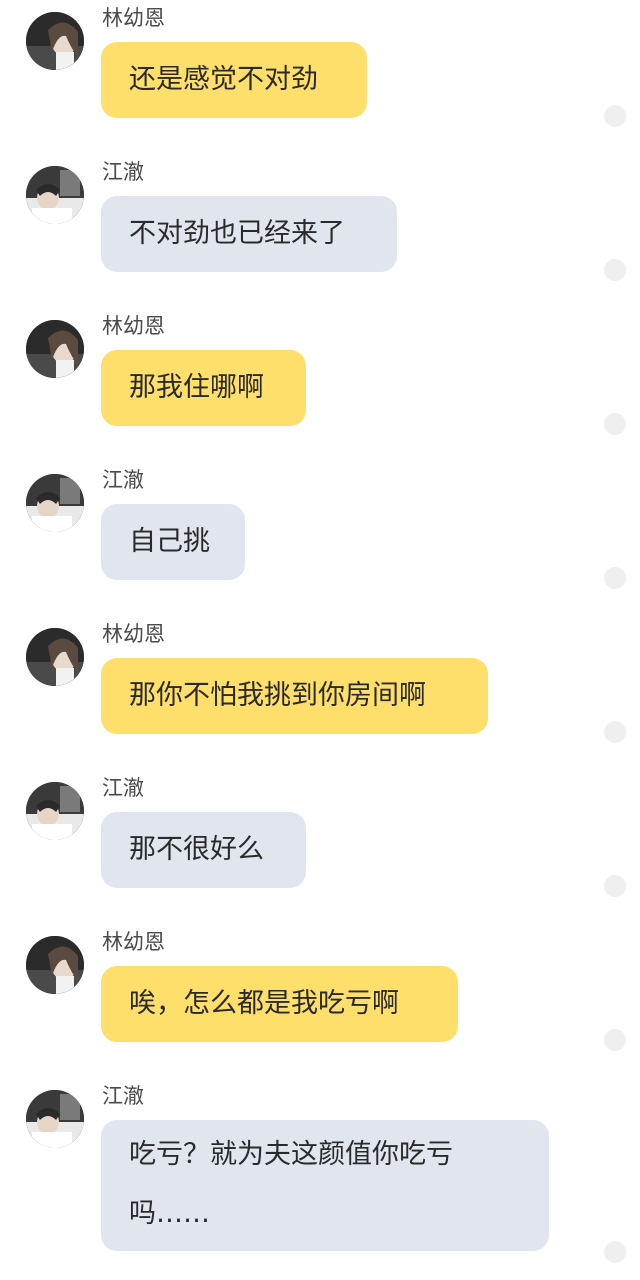 Image resolution: width=640 pixels, height=1280 pixels. Describe the element at coordinates (320, 847) in the screenshot. I see `message-row: 江澈 那不很好么` at that location.